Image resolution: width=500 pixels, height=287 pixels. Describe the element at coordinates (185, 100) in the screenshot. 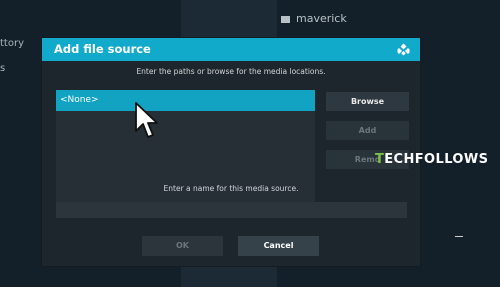

I see `path-list-item-none: <None>` at that location.